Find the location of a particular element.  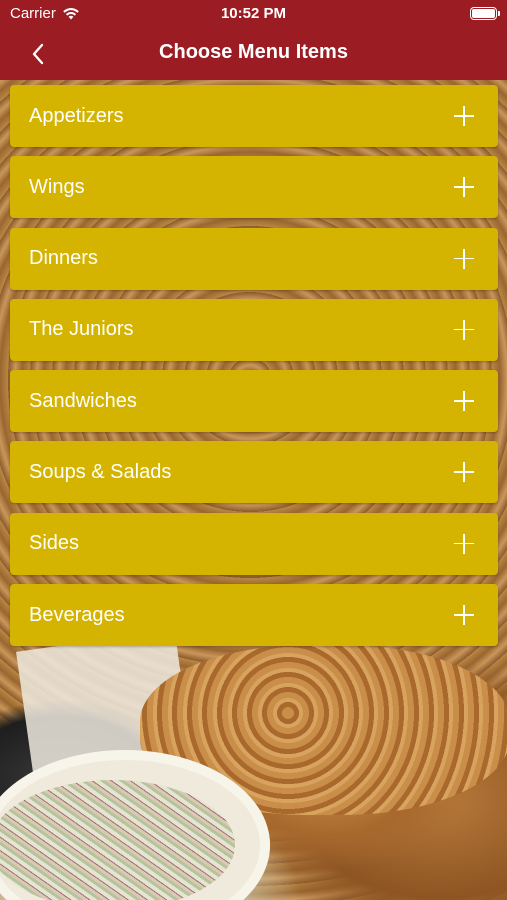

menu-category-label: Sandwiches is located at coordinates (83, 400).